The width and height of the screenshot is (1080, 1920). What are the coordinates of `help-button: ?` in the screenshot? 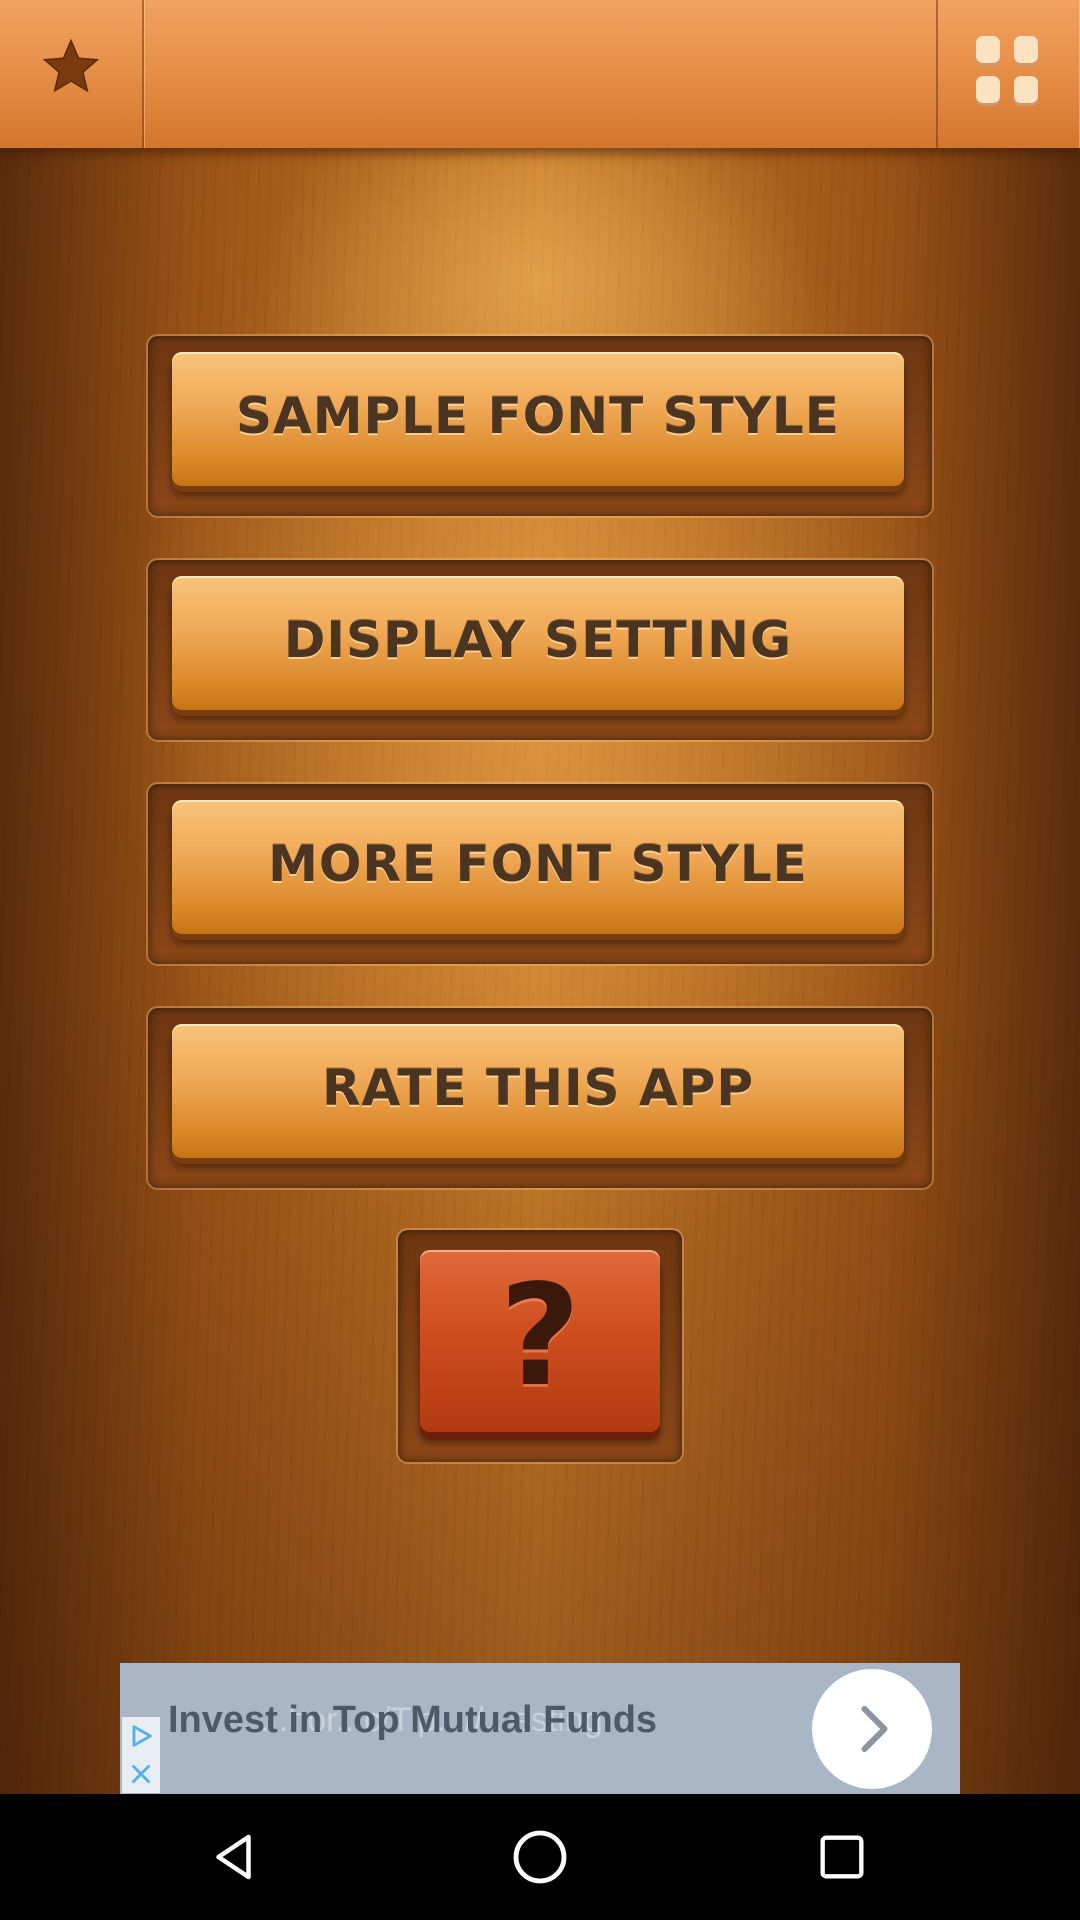 It's located at (540, 1341).